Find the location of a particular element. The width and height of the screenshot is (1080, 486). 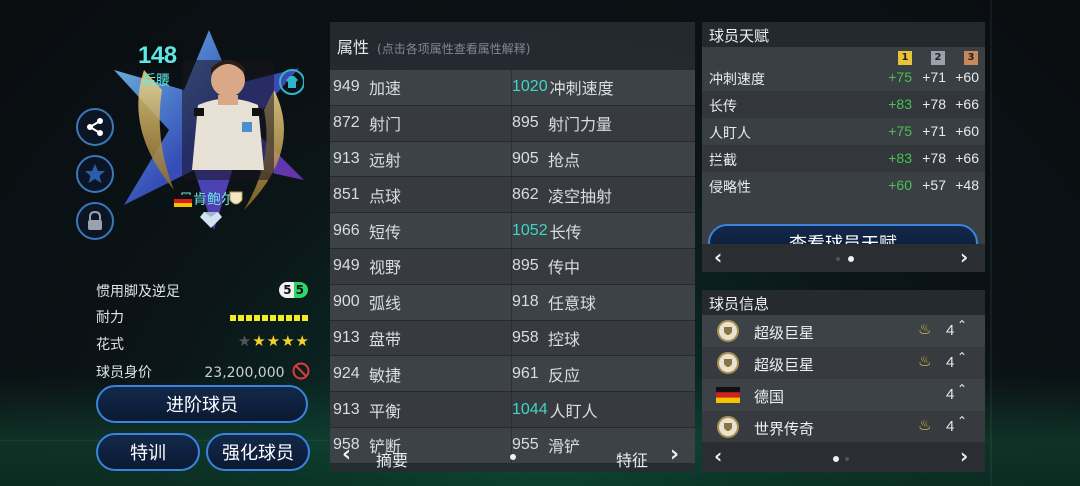

preferred-foot-value: 55 is located at coordinates (293, 290).